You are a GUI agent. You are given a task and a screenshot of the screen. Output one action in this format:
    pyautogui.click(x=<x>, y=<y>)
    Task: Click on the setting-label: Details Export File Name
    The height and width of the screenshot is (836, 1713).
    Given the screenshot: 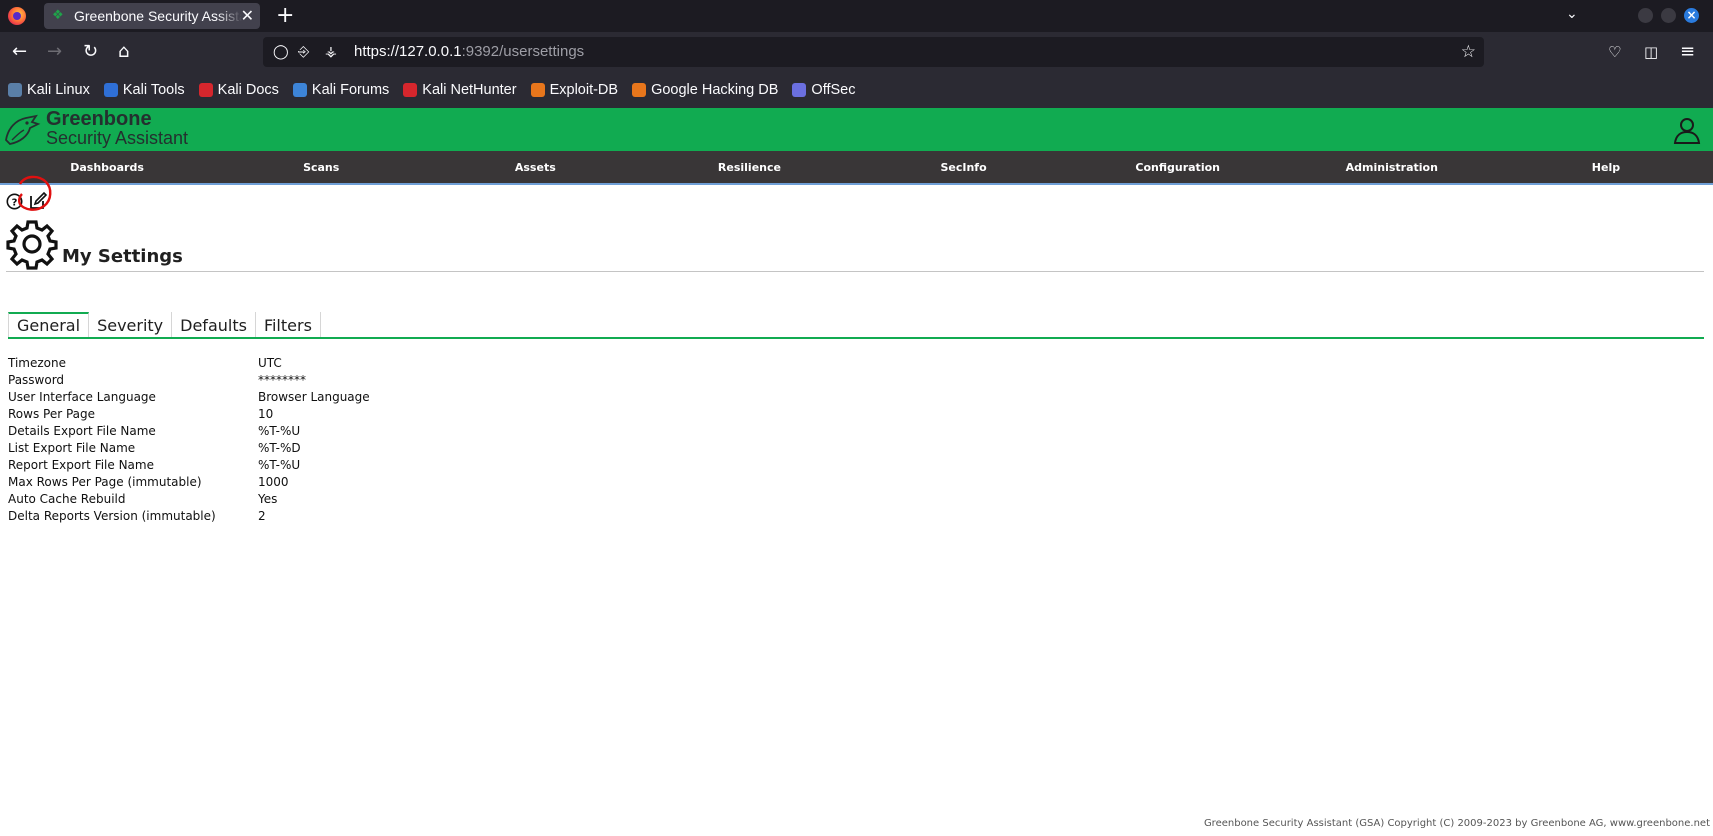 What is the action you would take?
    pyautogui.click(x=82, y=431)
    